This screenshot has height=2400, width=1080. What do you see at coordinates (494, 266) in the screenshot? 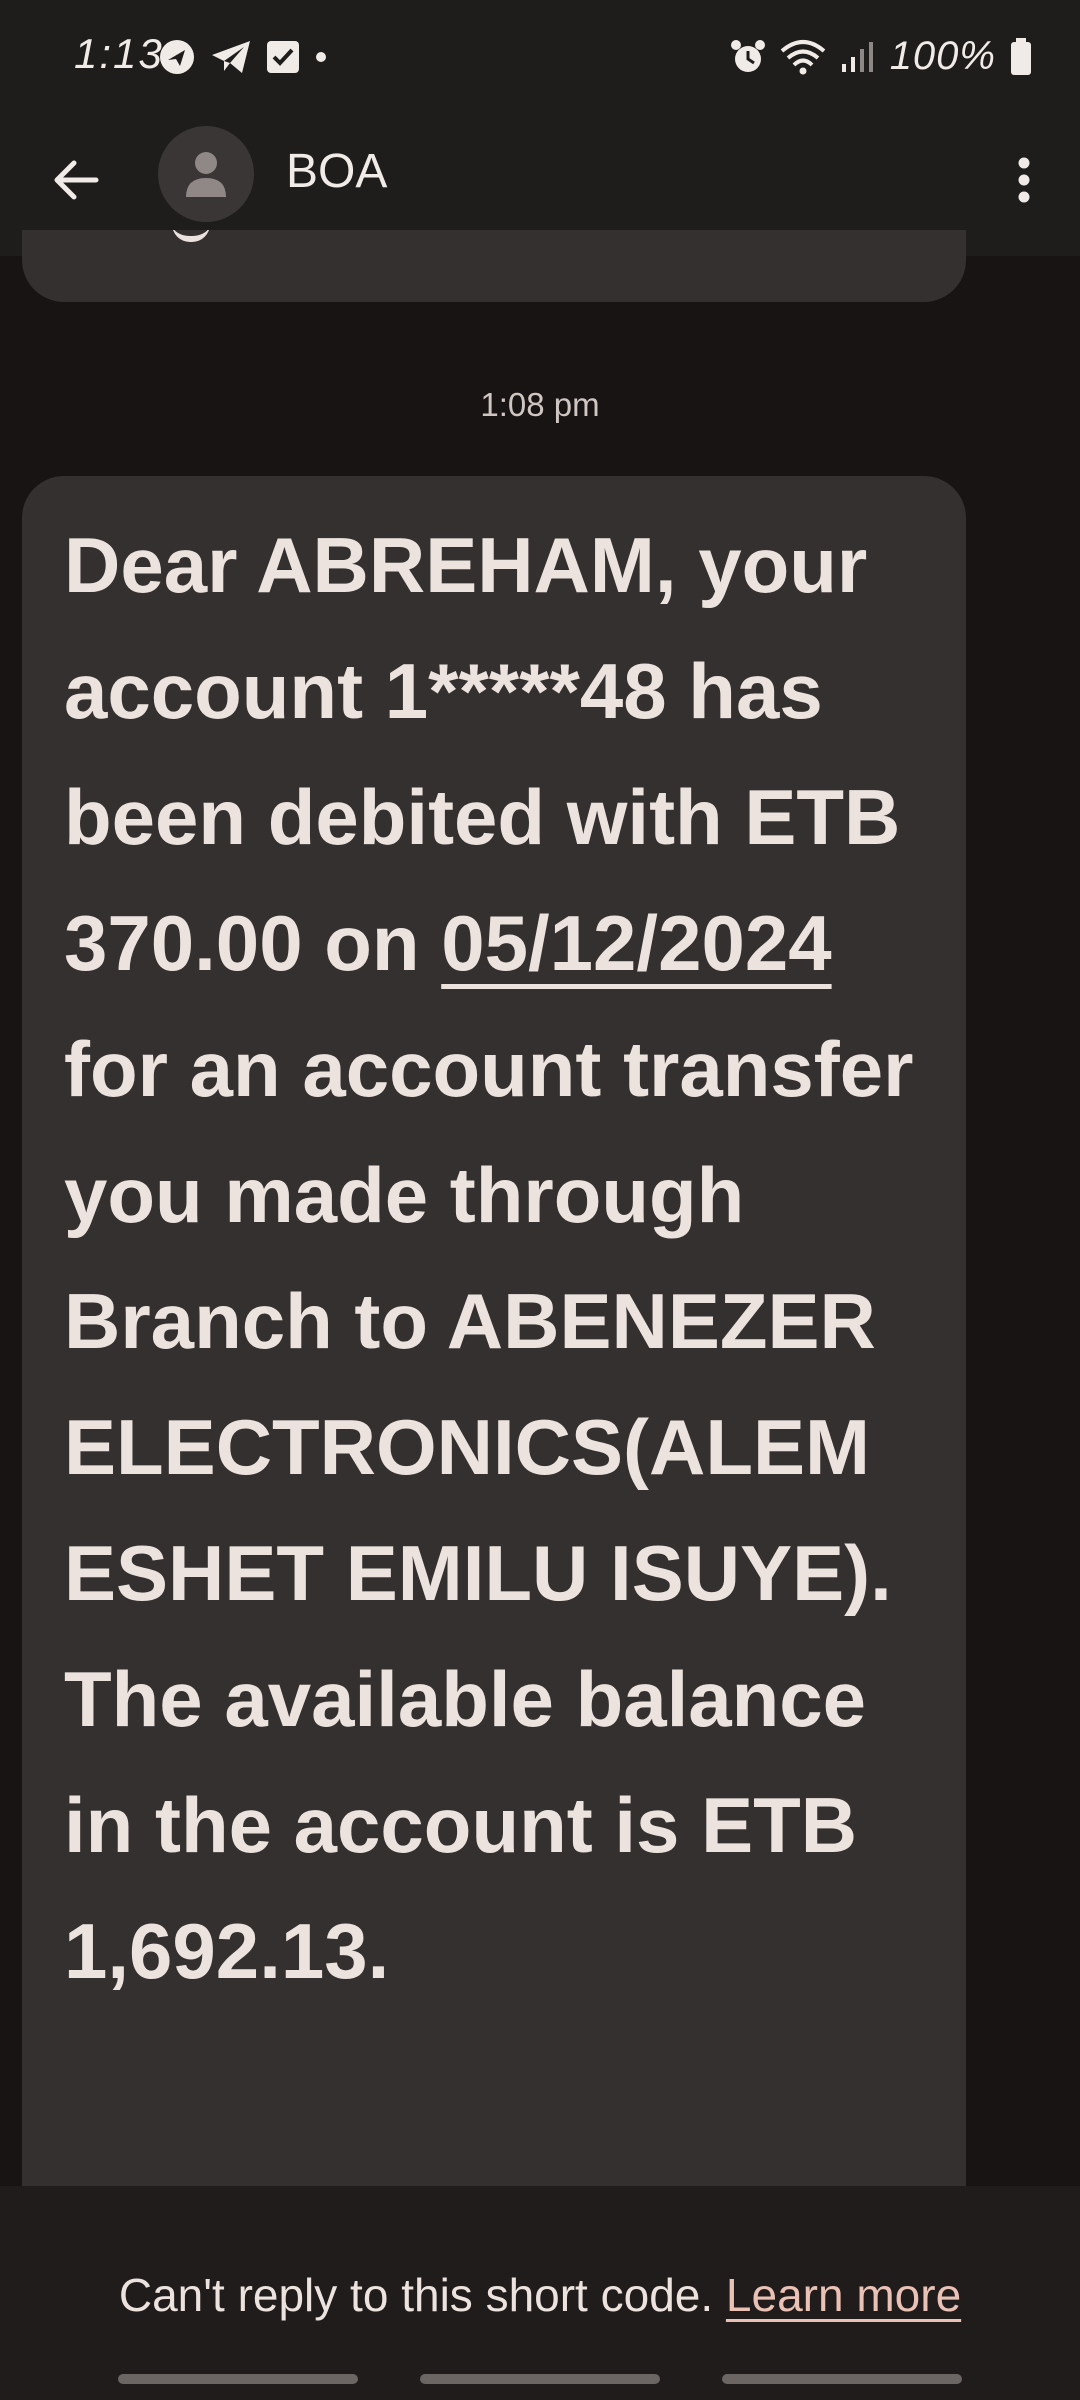
I see `previous-message-bubble` at bounding box center [494, 266].